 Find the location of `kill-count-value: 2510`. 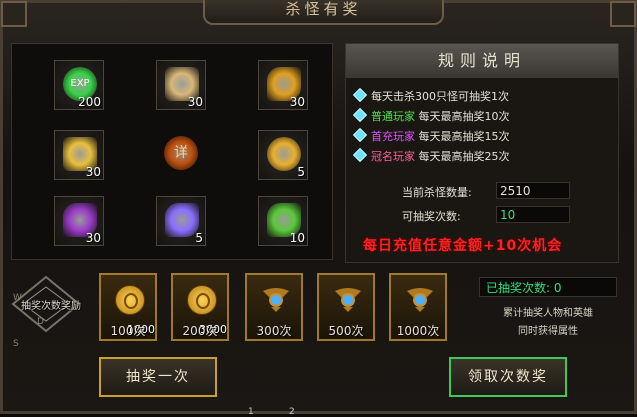

kill-count-value: 2510 is located at coordinates (533, 190).